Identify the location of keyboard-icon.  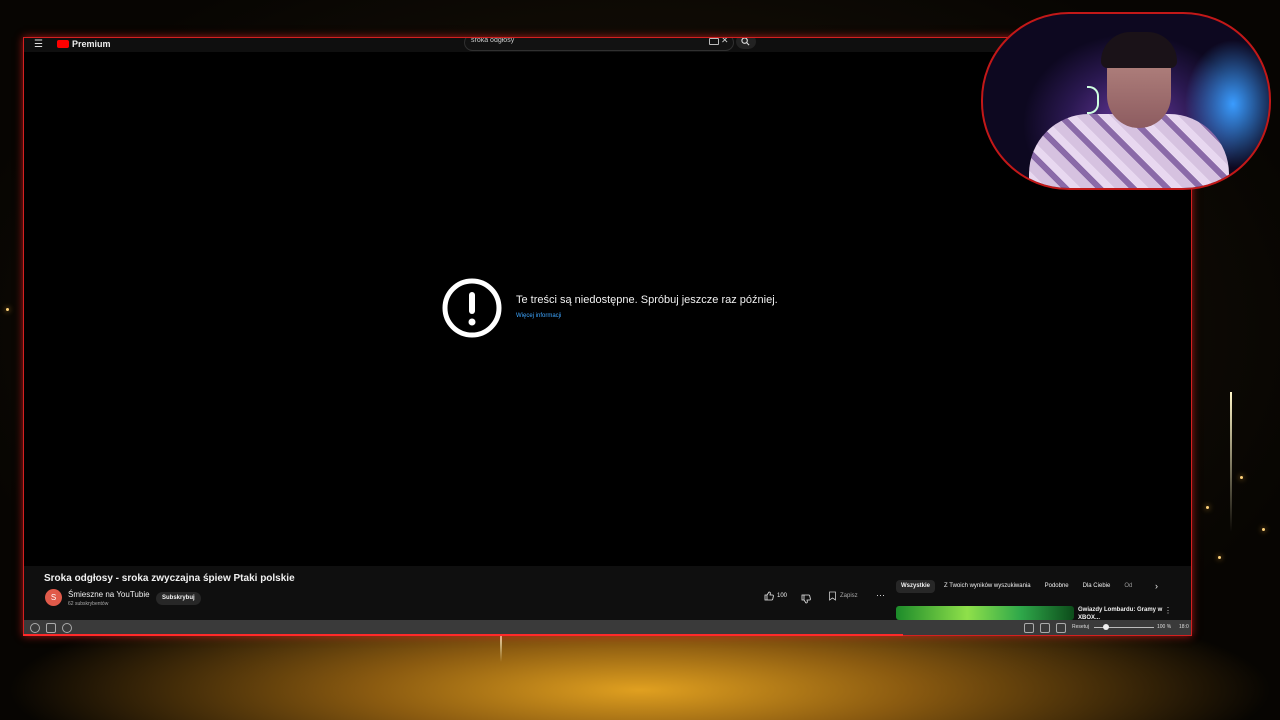
(714, 41).